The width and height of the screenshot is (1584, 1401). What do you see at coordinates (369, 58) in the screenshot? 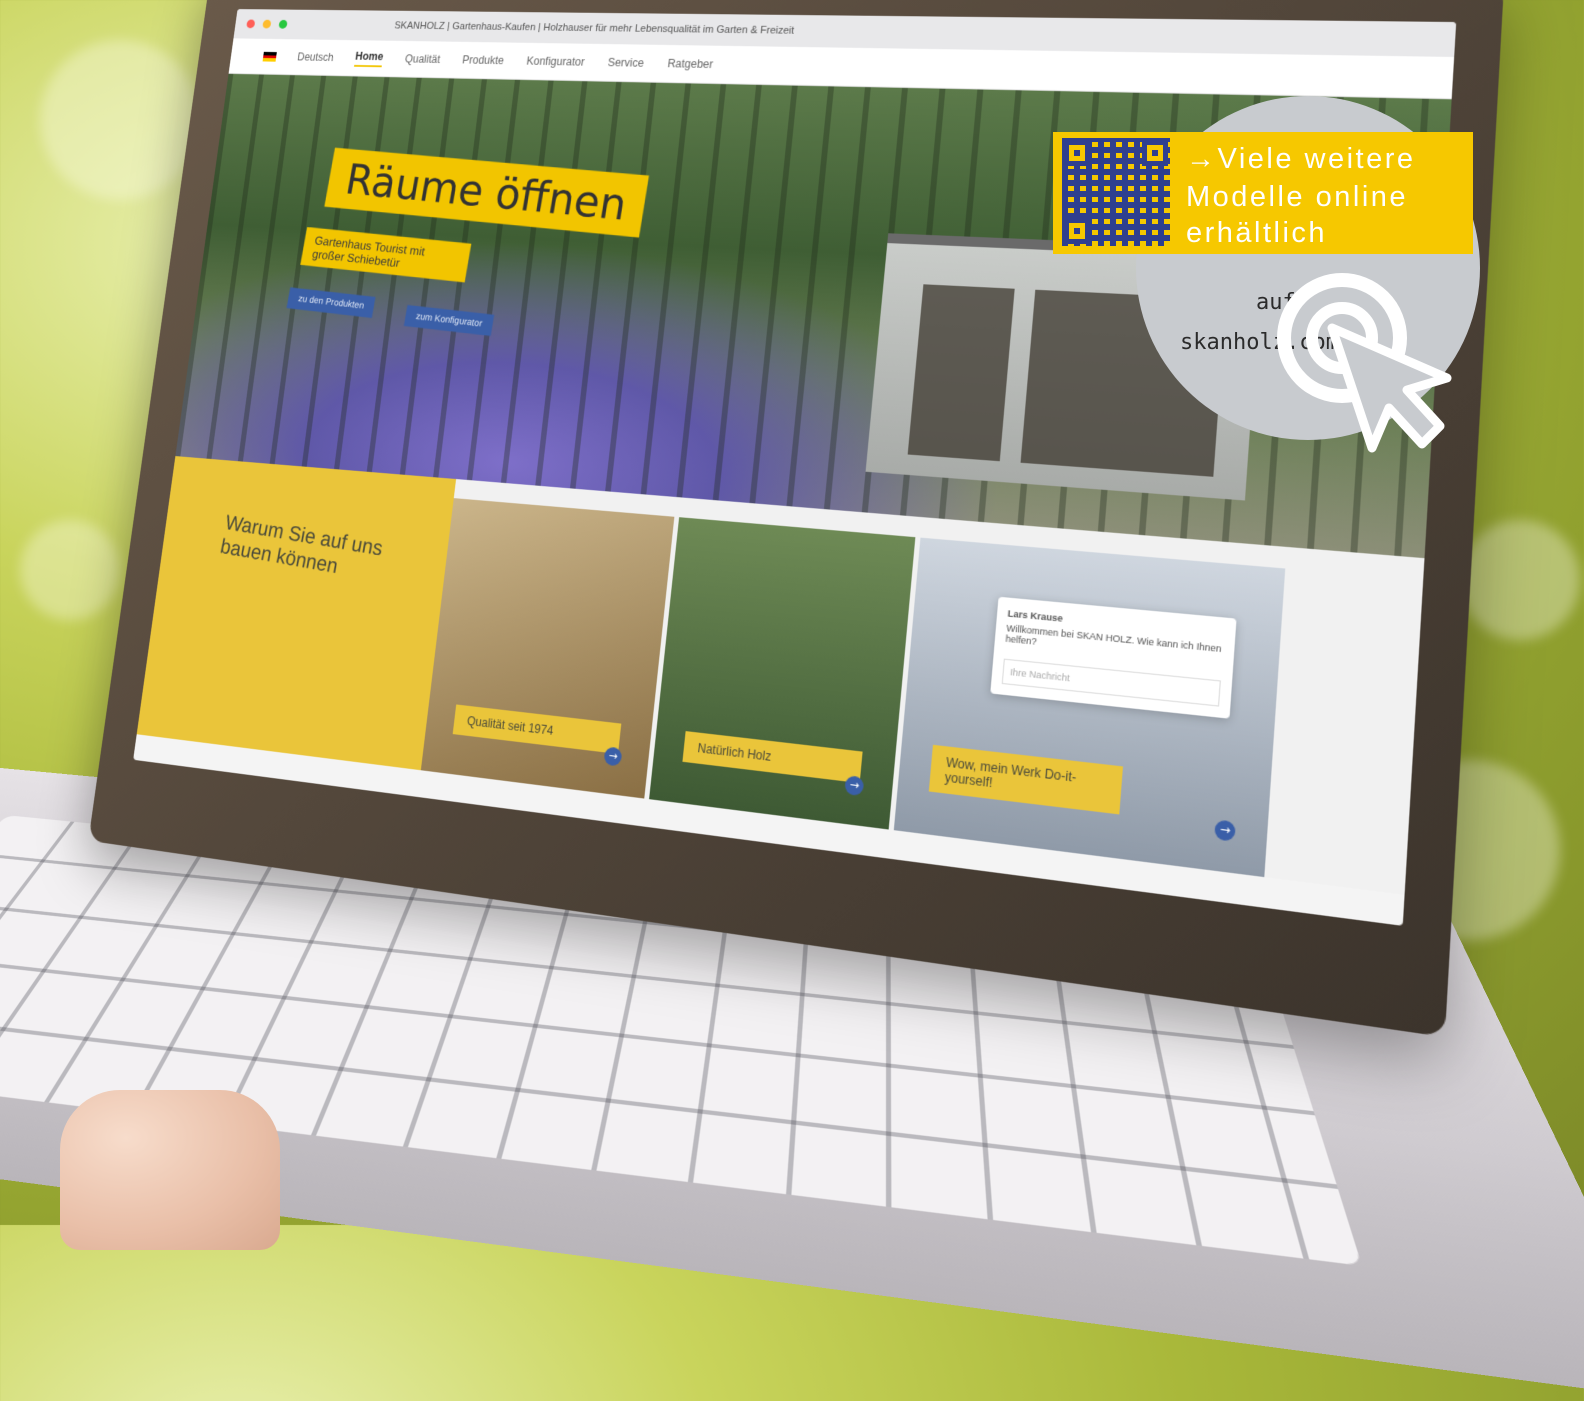
I see `nav-item-home: Home` at bounding box center [369, 58].